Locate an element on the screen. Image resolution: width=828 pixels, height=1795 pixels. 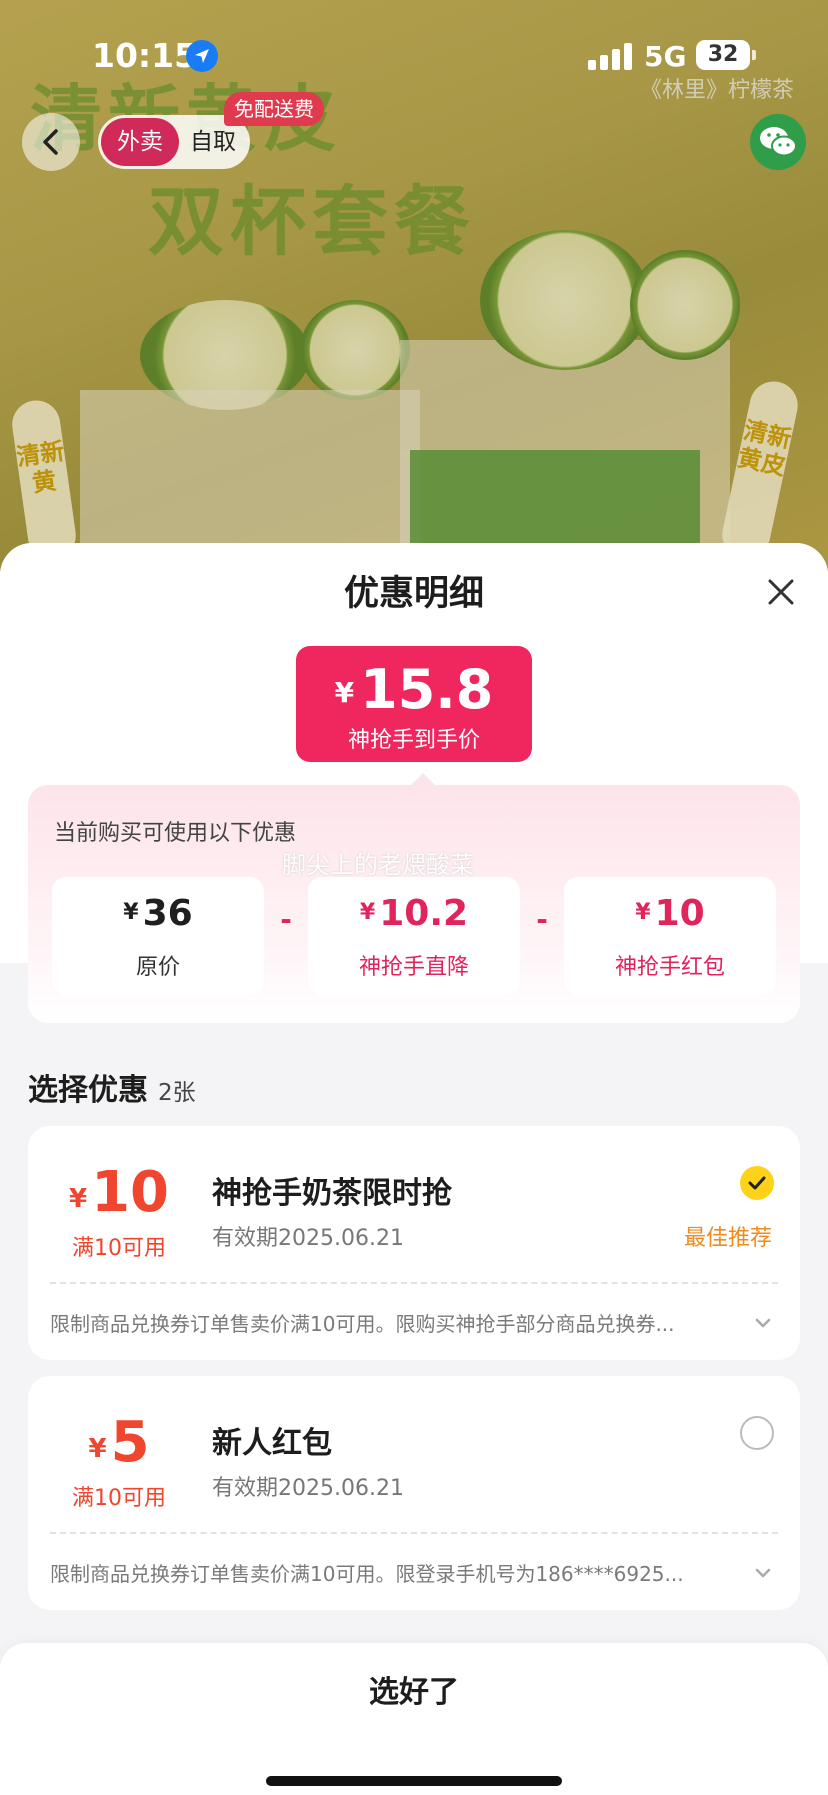
best-recommend-badge: 最佳推荐 is located at coordinates (728, 1238).